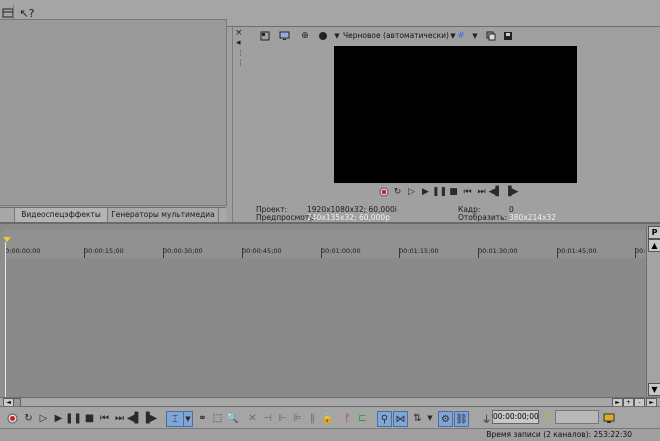  Describe the element at coordinates (183, 251) in the screenshot. I see `ruler-label: 00:00:30;00` at that location.